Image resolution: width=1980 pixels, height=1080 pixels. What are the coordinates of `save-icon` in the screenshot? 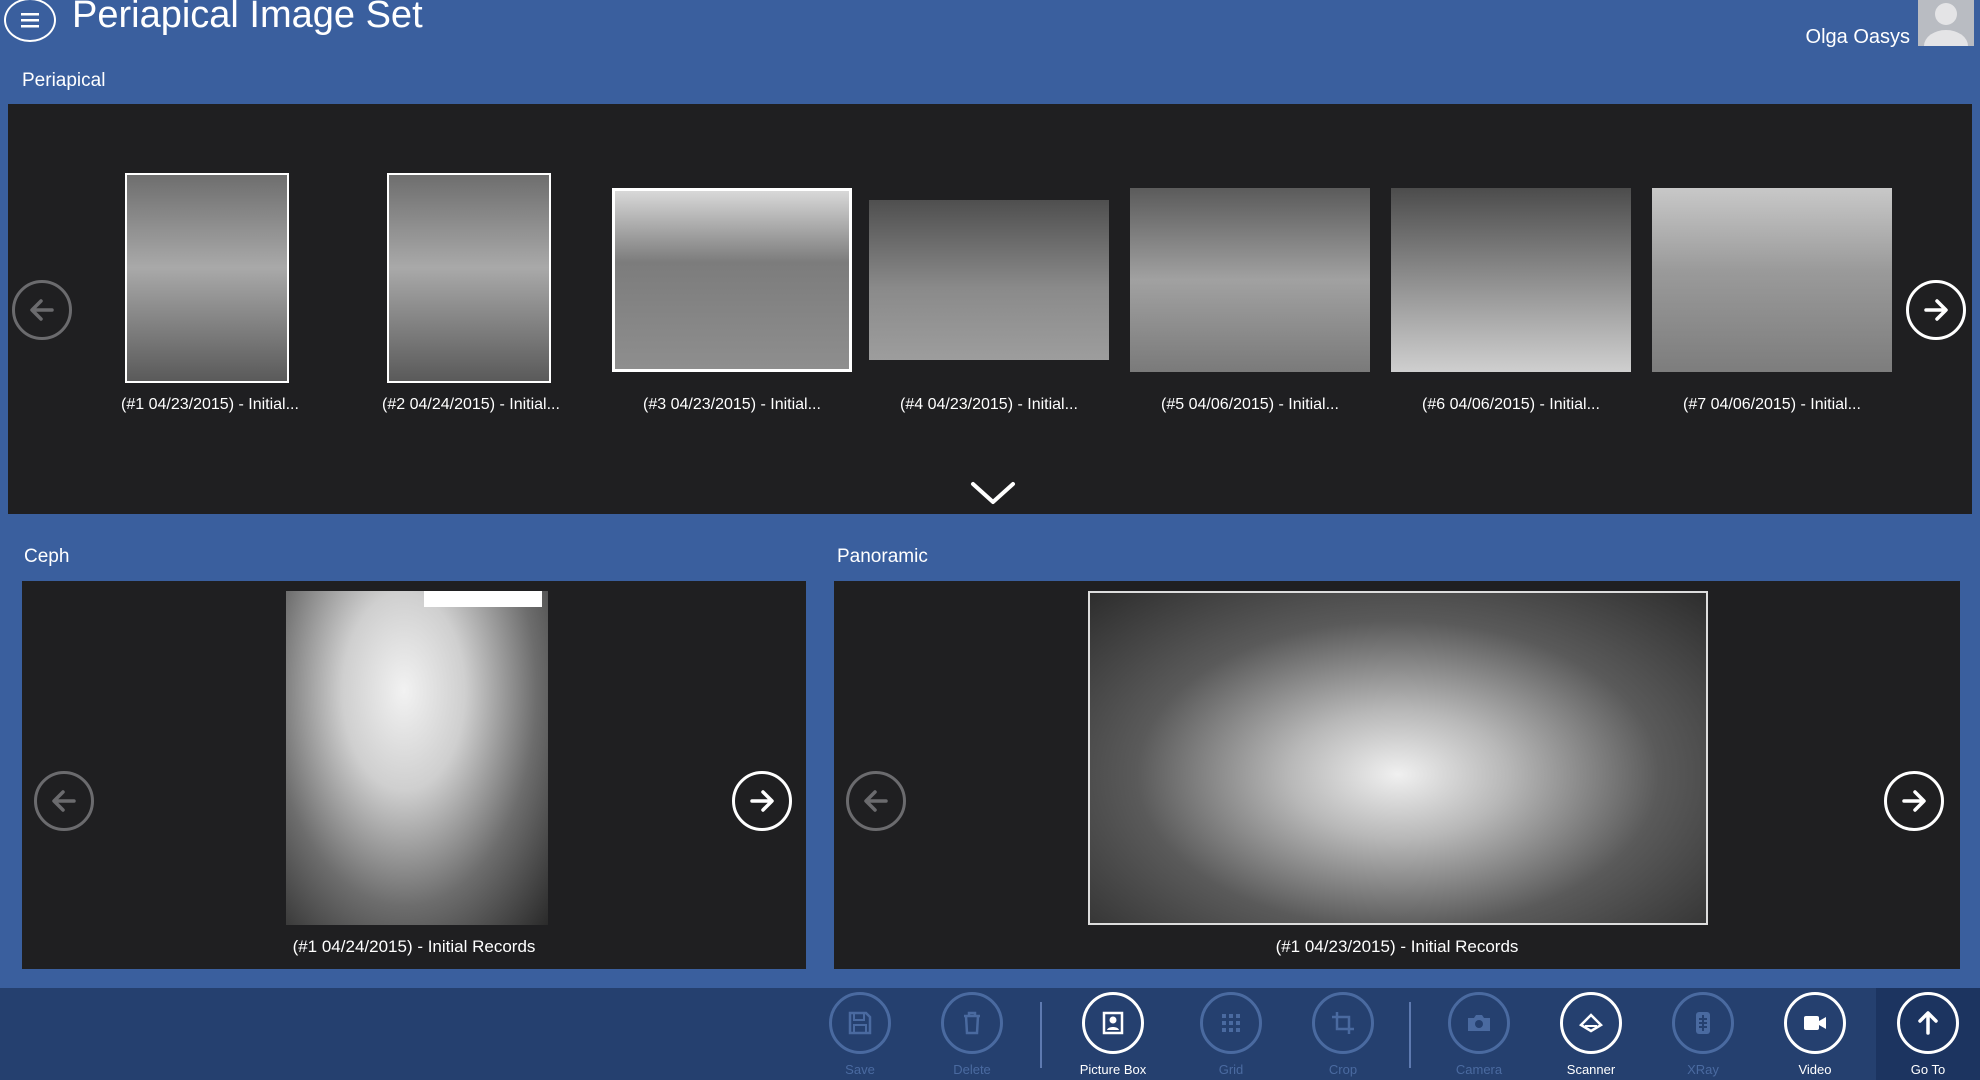 It's located at (860, 1023).